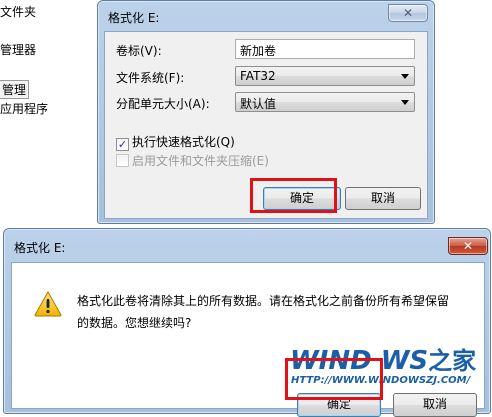 Image resolution: width=492 pixels, height=417 pixels. What do you see at coordinates (163, 104) in the screenshot?
I see `allocation-unit-label: 分配单元大小(A):` at bounding box center [163, 104].